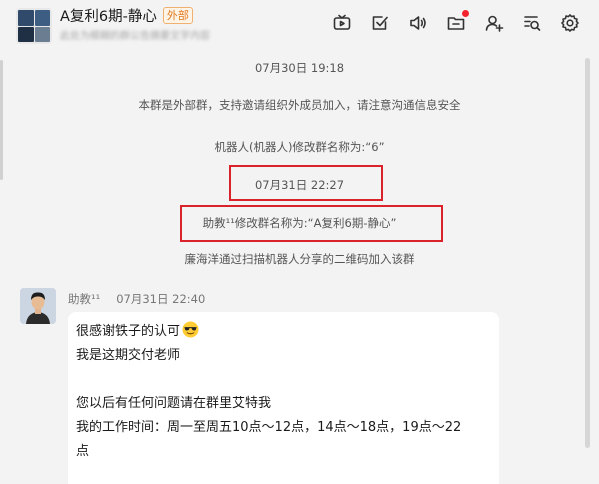 The width and height of the screenshot is (599, 484). Describe the element at coordinates (1, 120) in the screenshot. I see `left-panel-edge` at that location.